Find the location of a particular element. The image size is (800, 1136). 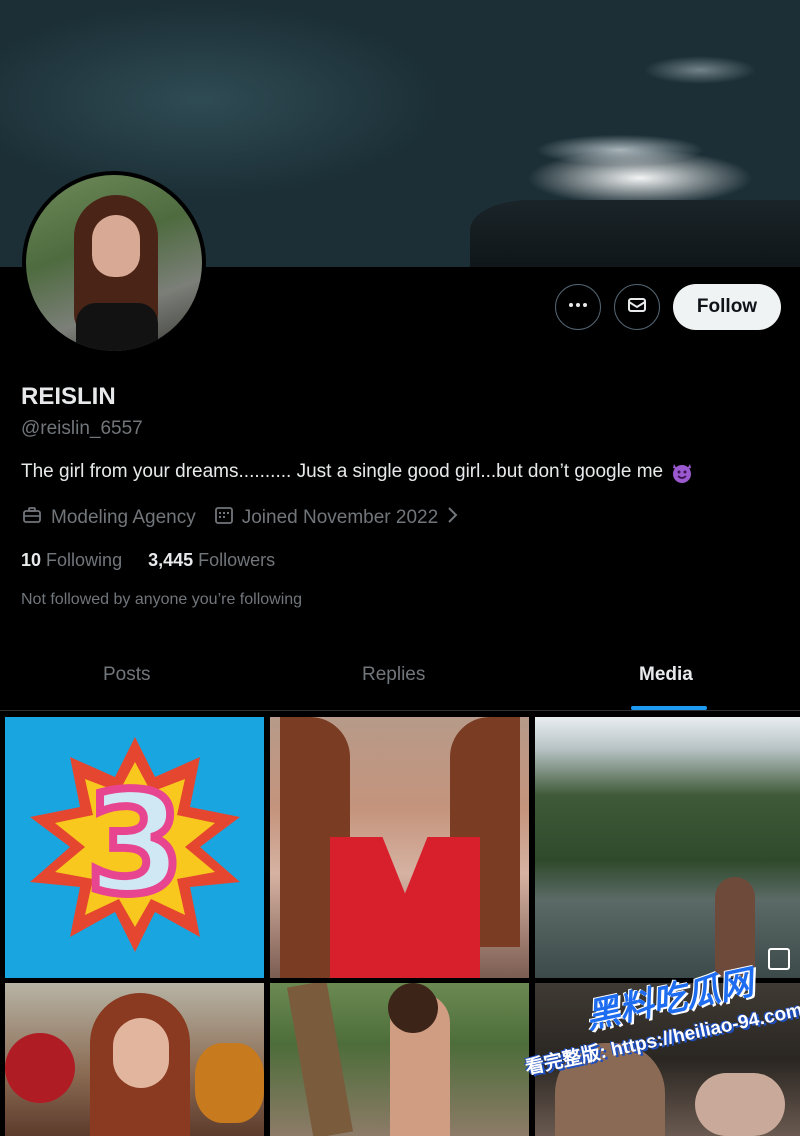

category-item: Modeling Agency is located at coordinates (108, 518).